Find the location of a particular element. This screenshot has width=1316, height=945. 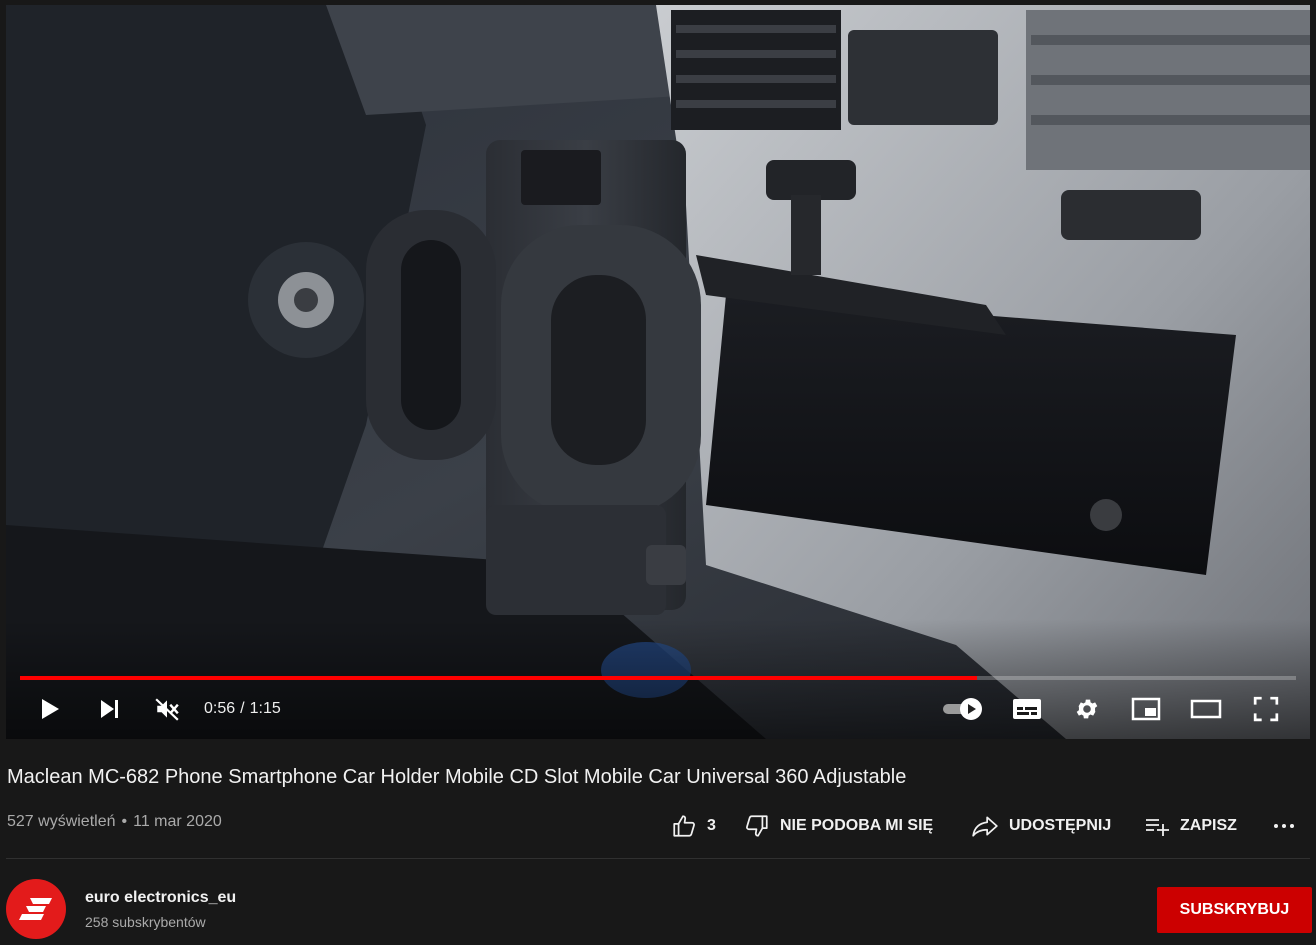

subtitles-icon is located at coordinates (1027, 709).